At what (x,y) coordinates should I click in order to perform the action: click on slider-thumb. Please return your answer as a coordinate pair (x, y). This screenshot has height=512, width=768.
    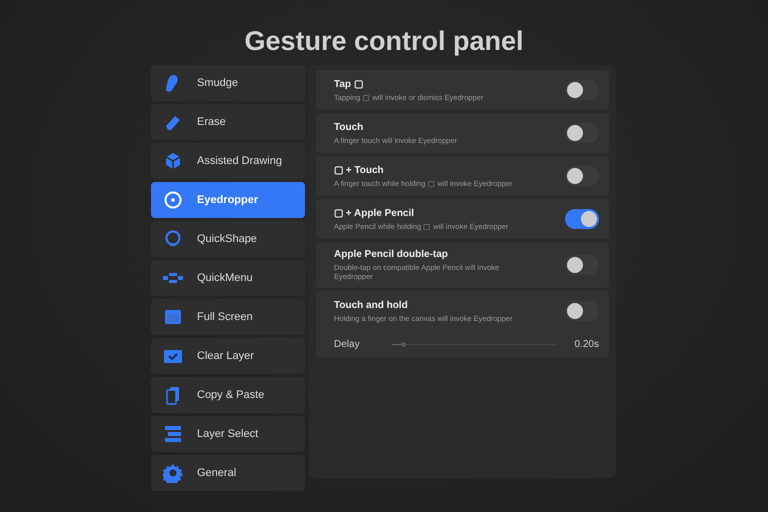
    Looking at the image, I should click on (403, 344).